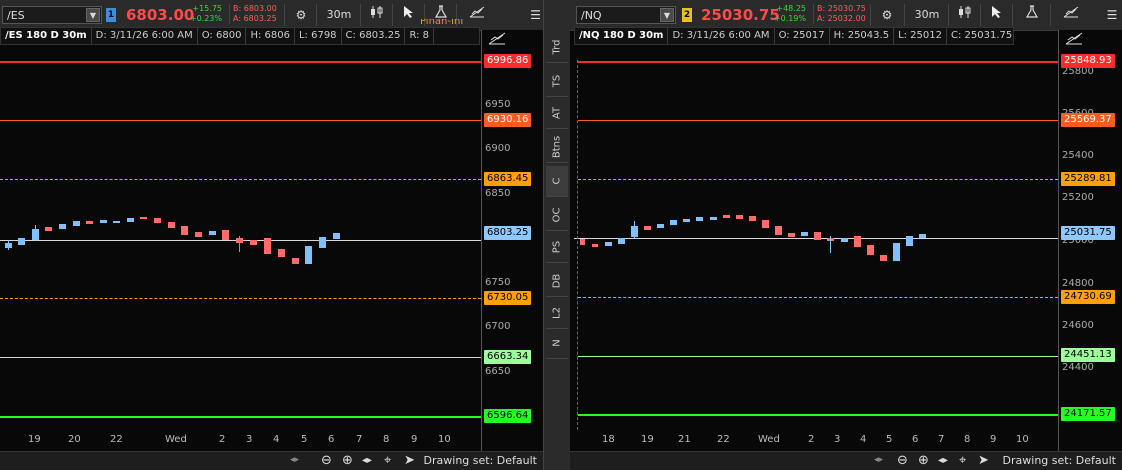  I want to click on time-label: 9, so click(993, 439).